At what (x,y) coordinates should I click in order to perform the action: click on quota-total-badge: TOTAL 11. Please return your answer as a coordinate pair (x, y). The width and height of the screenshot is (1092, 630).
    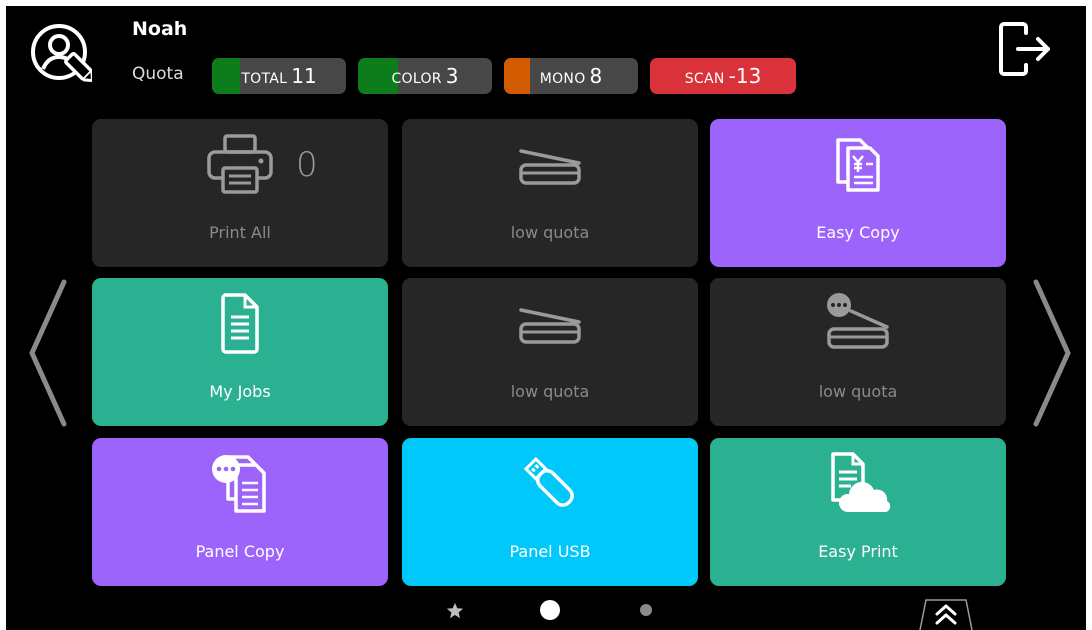
    Looking at the image, I should click on (279, 76).